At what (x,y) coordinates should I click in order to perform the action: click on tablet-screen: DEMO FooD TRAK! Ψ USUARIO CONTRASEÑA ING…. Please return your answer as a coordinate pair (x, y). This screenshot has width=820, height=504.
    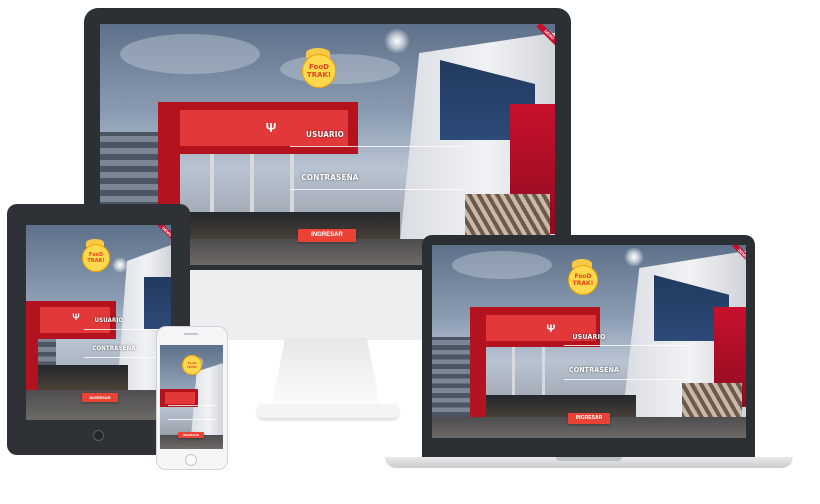
    Looking at the image, I should click on (98, 322).